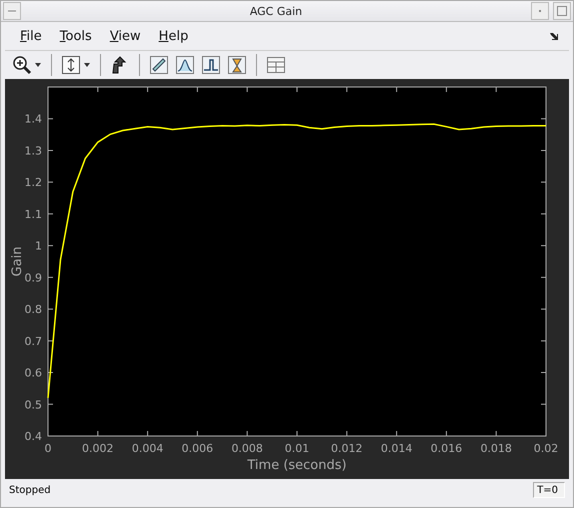 Image resolution: width=574 pixels, height=508 pixels. Describe the element at coordinates (71, 65) in the screenshot. I see `autoscale-icon` at that location.